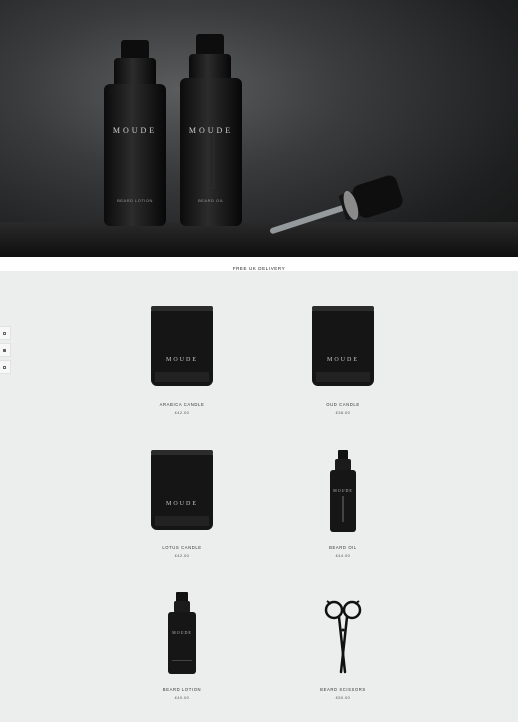  I want to click on product-card: MOUDE OUD CANDLE £38.00, so click(343, 359).